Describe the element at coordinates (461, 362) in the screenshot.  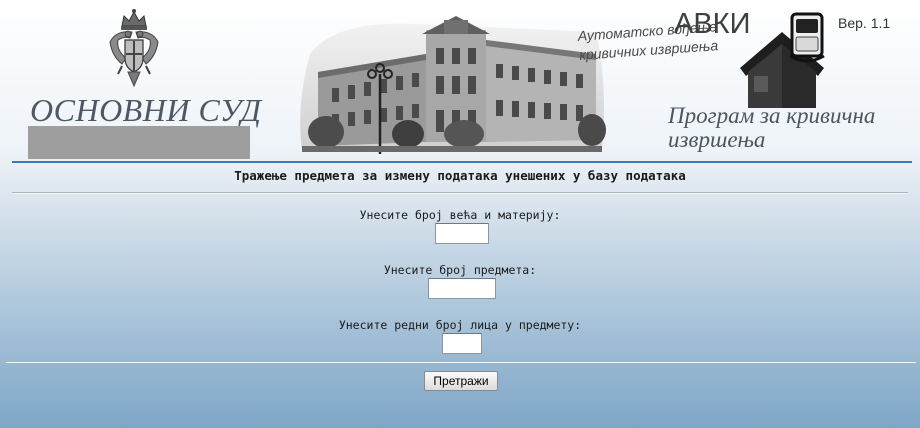
I see `form-divider` at that location.